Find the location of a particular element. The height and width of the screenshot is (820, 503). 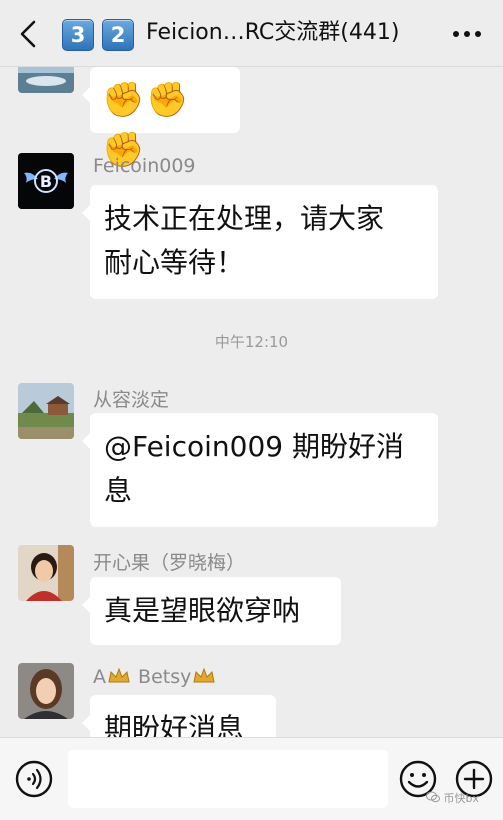

sender-avatar: B is located at coordinates (46, 181).